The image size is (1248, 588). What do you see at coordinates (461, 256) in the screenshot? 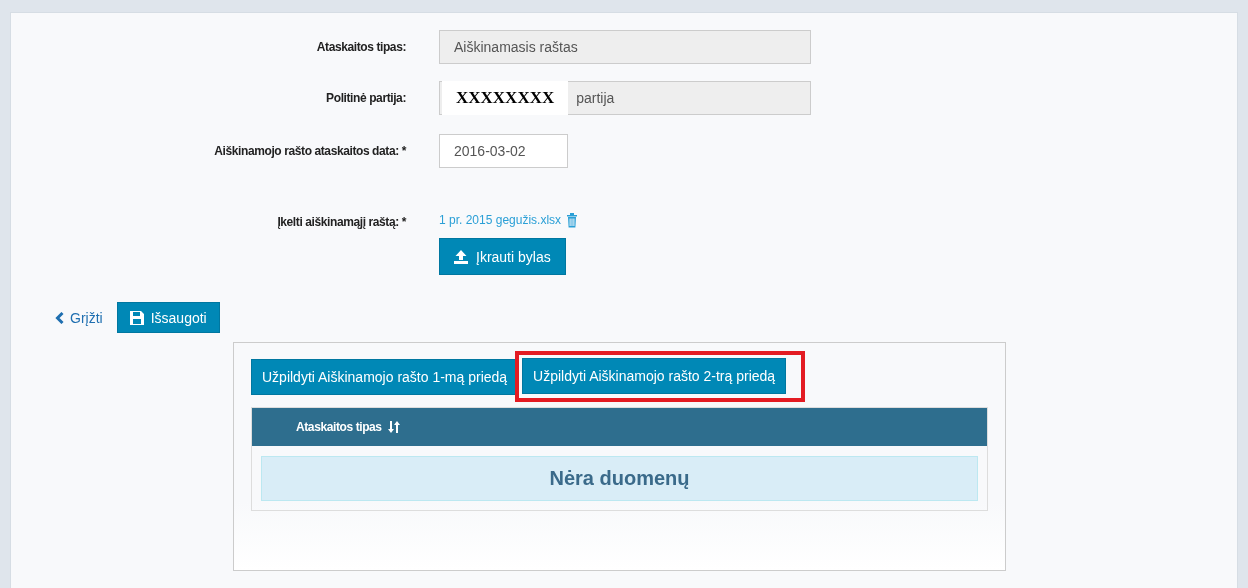
I see `upload-icon` at bounding box center [461, 256].